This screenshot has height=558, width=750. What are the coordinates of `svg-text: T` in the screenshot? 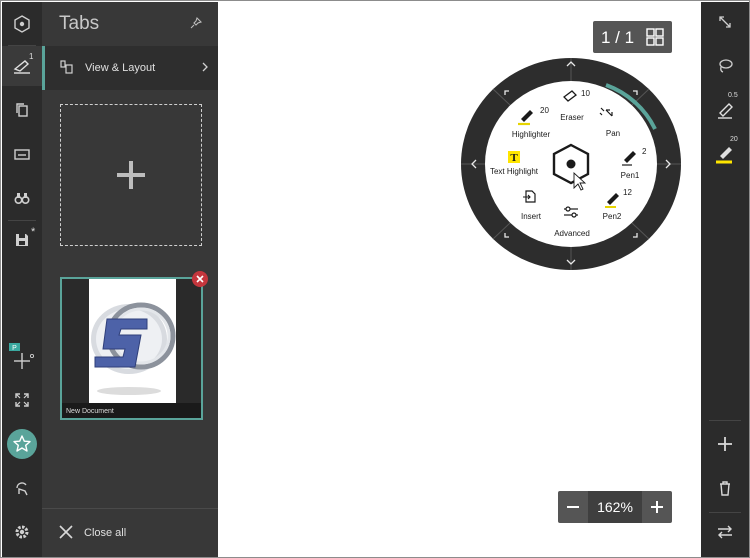 It's located at (514, 158).